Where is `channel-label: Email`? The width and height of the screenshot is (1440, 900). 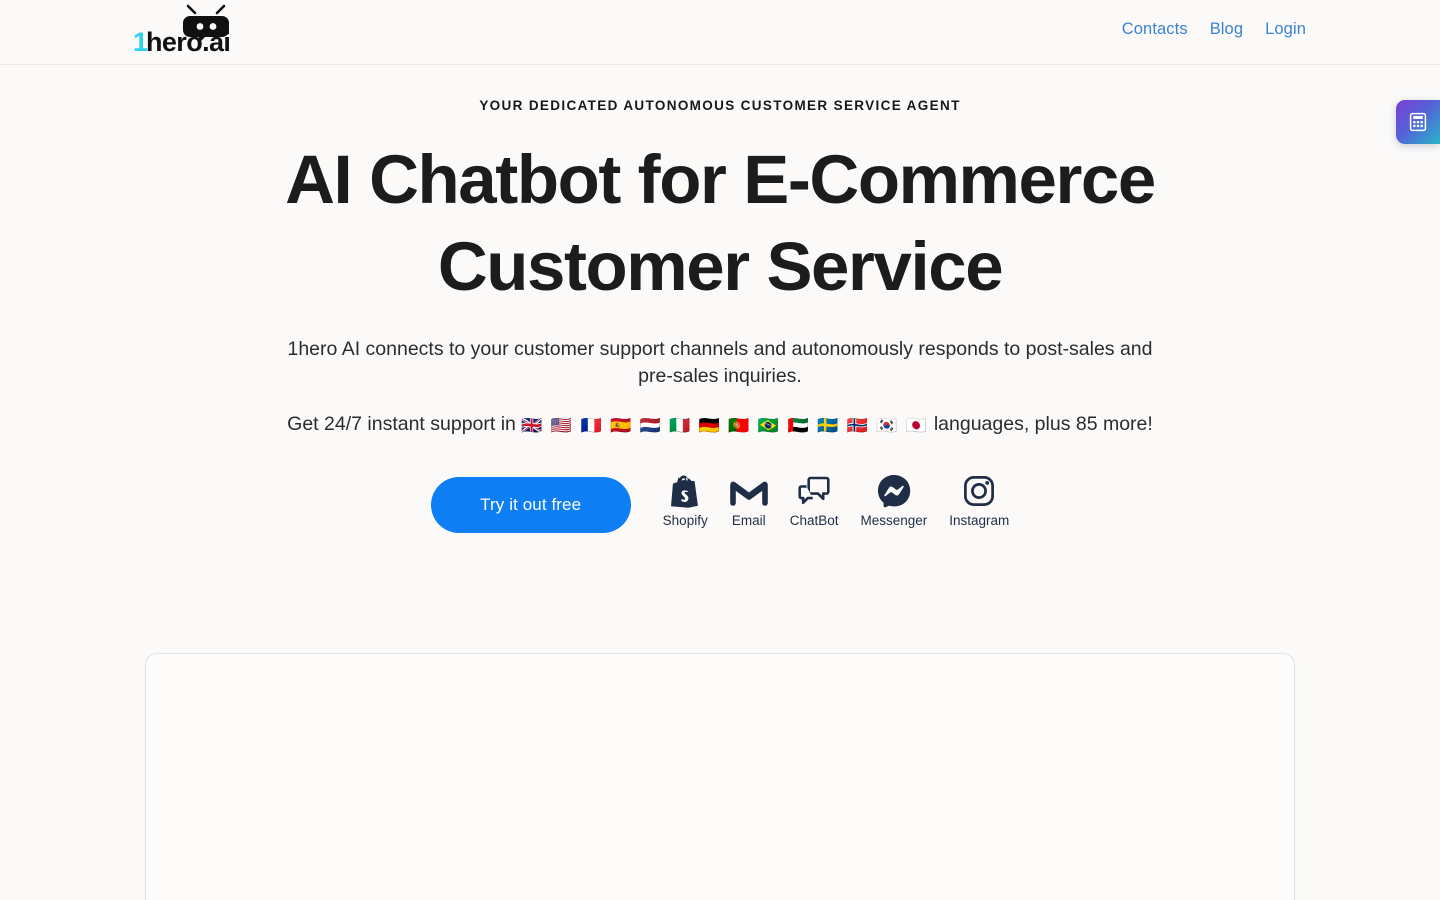
channel-label: Email is located at coordinates (748, 520).